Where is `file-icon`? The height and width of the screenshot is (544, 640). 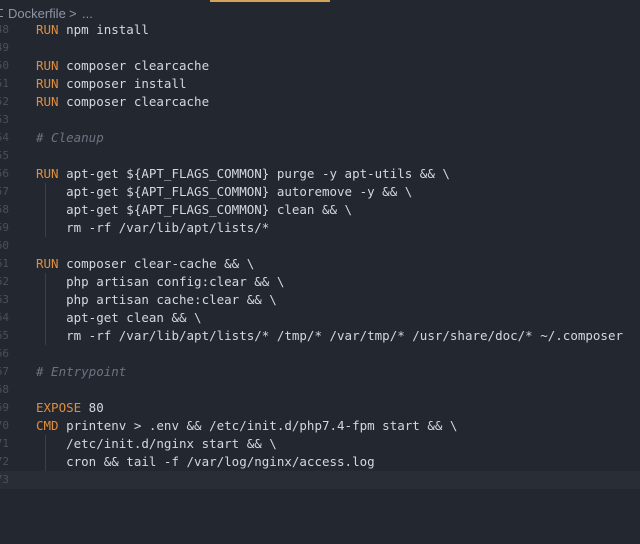
file-icon is located at coordinates (1, 13).